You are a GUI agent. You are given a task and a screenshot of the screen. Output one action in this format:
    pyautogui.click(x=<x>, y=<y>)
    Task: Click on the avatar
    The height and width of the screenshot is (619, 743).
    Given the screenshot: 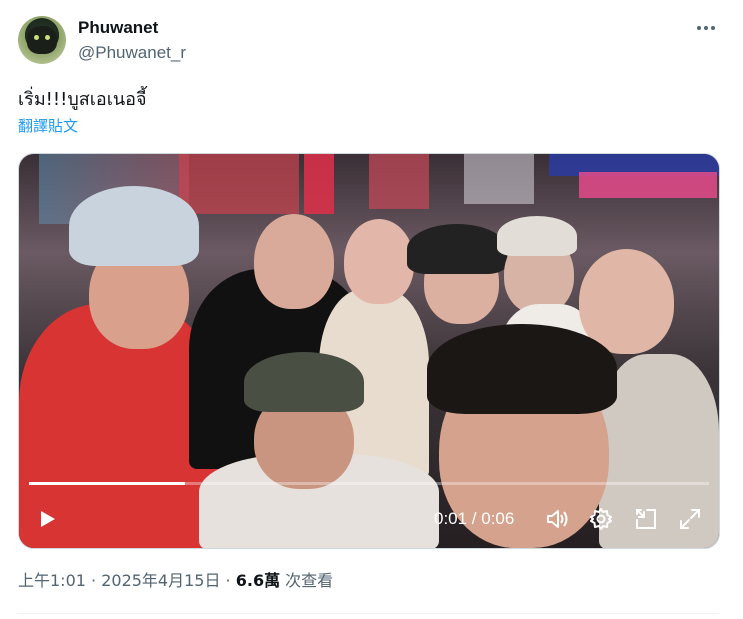 What is the action you would take?
    pyautogui.click(x=42, y=40)
    